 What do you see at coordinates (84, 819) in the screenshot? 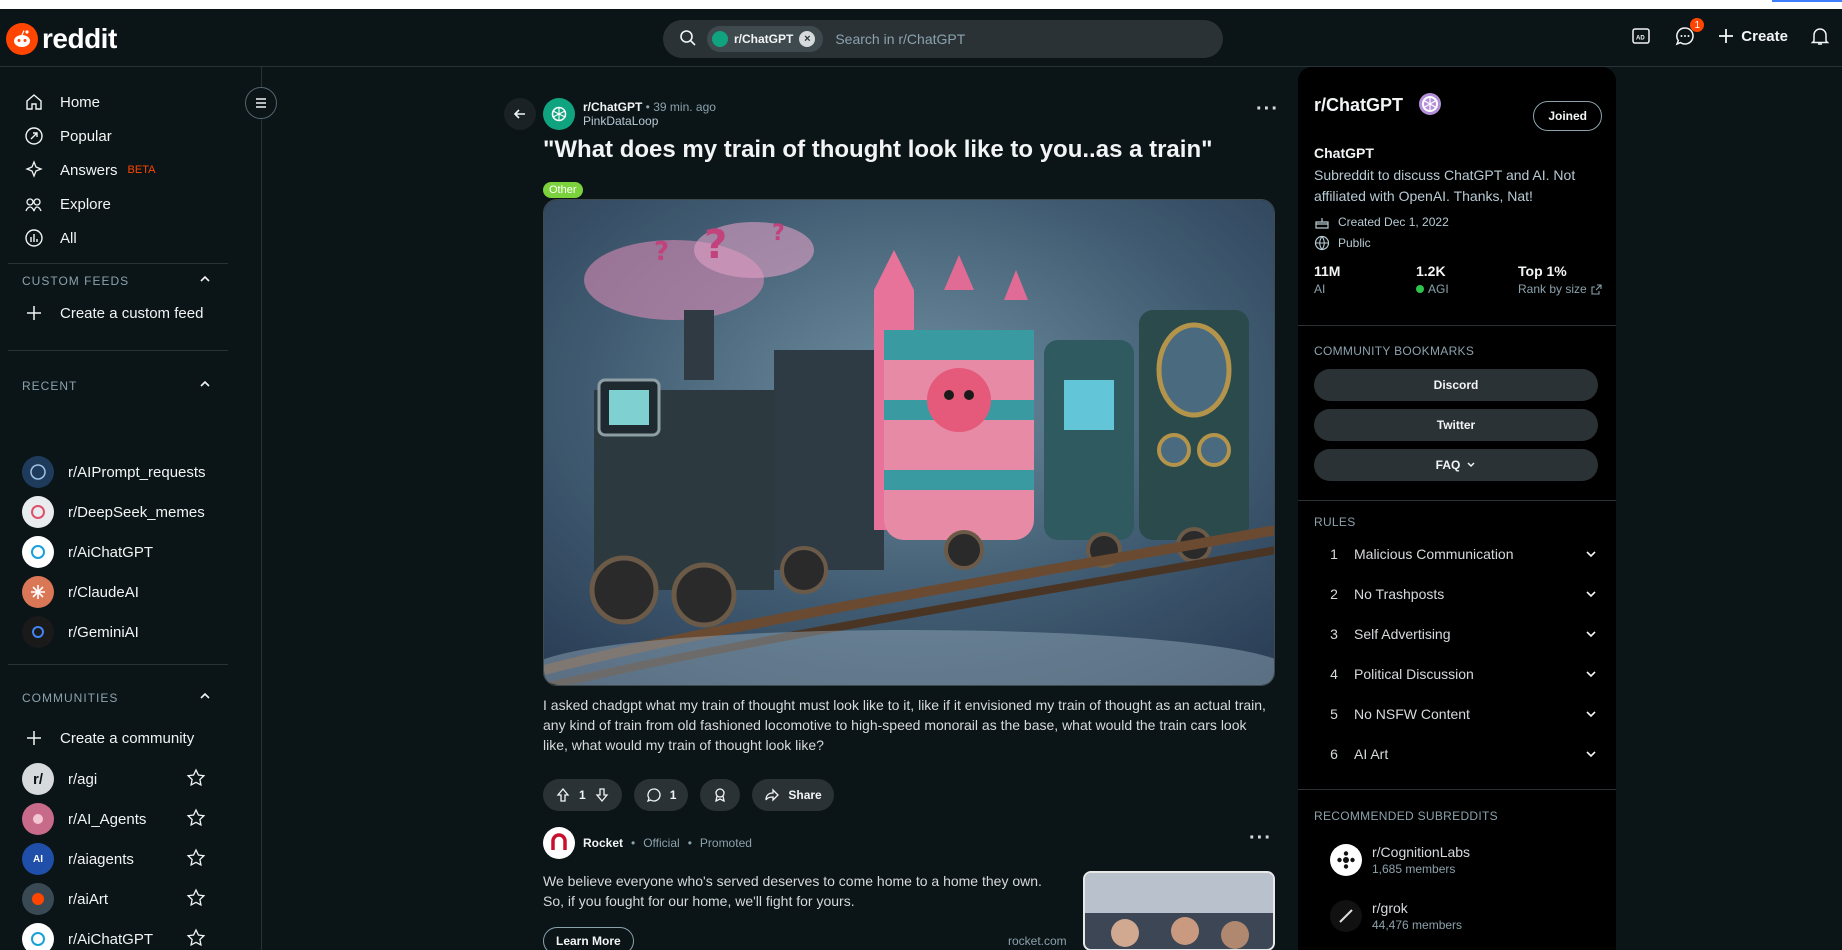
I see `community-item: r/AI_Agents` at bounding box center [84, 819].